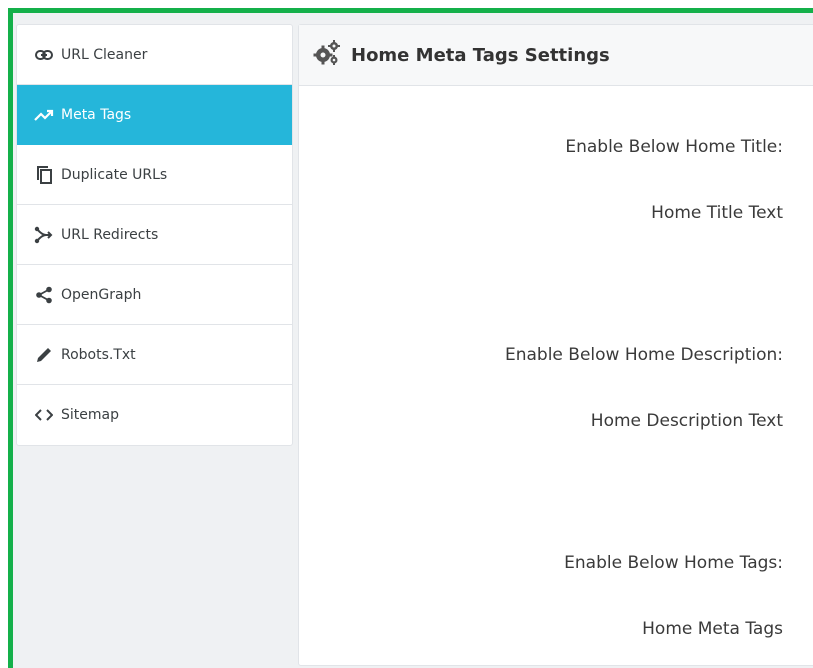 This screenshot has height=668, width=813. Describe the element at coordinates (44, 175) in the screenshot. I see `copy-icon` at that location.